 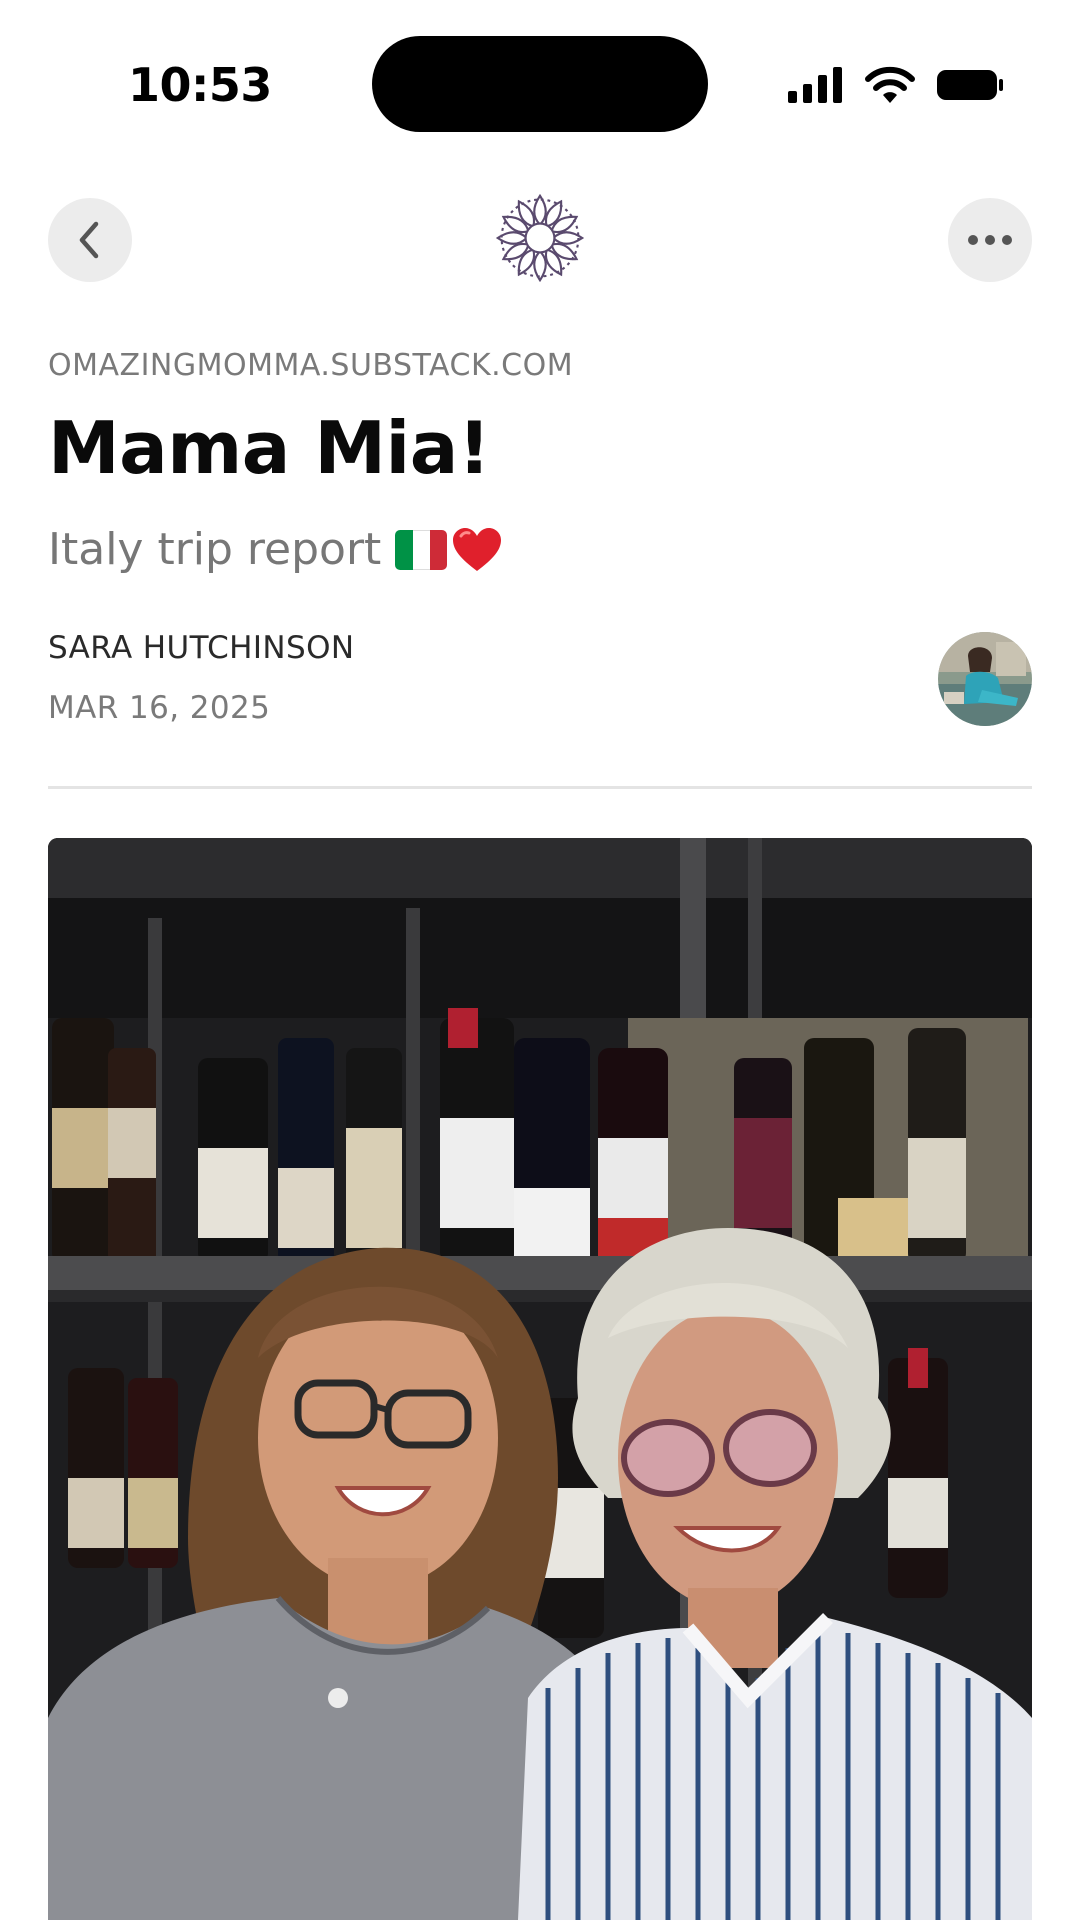 I want to click on status-icons, so click(x=896, y=85).